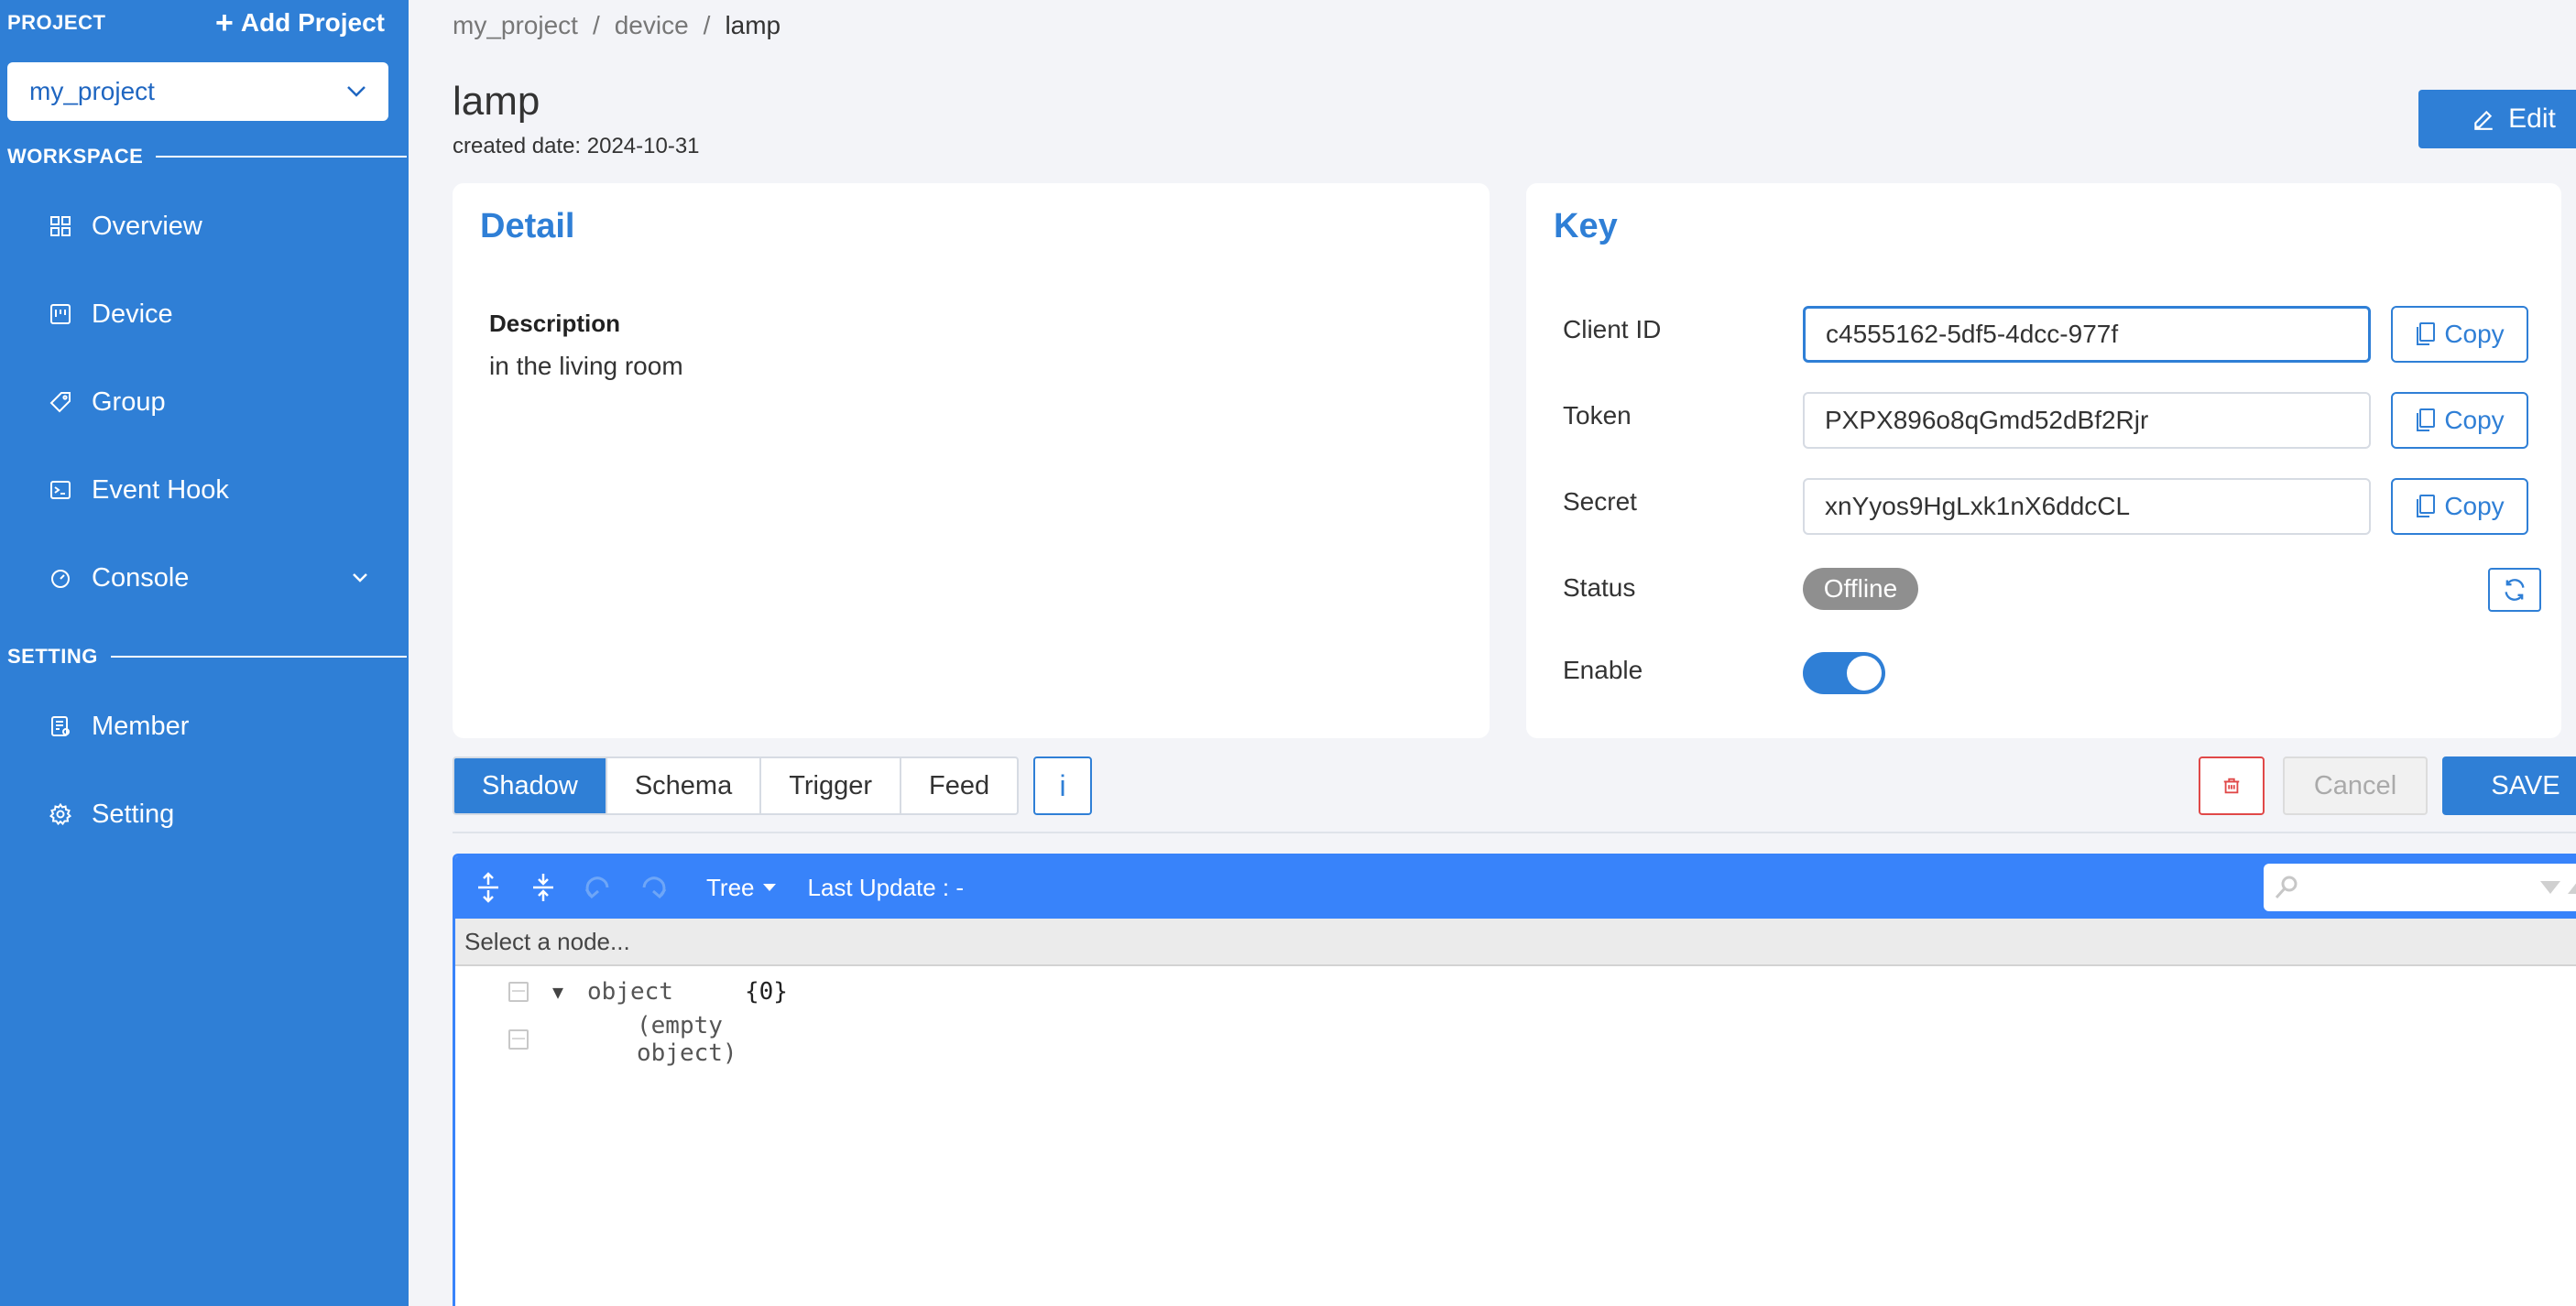  I want to click on redo-icon, so click(655, 887).